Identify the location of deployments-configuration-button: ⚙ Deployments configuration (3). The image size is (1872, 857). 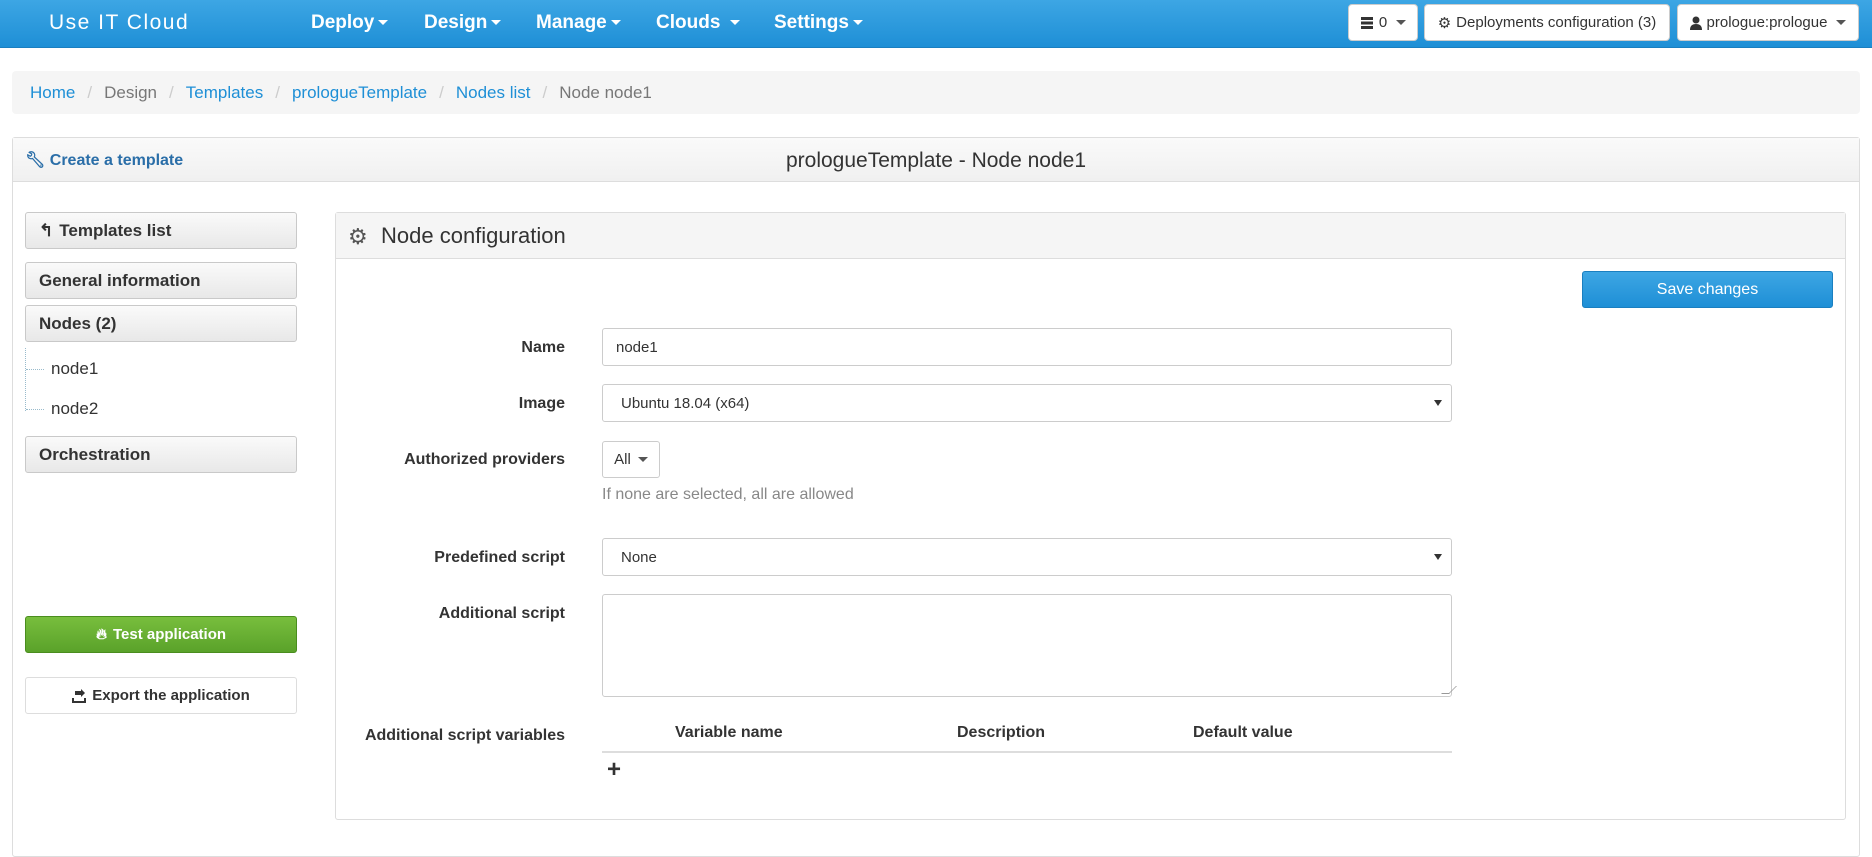
(1547, 22).